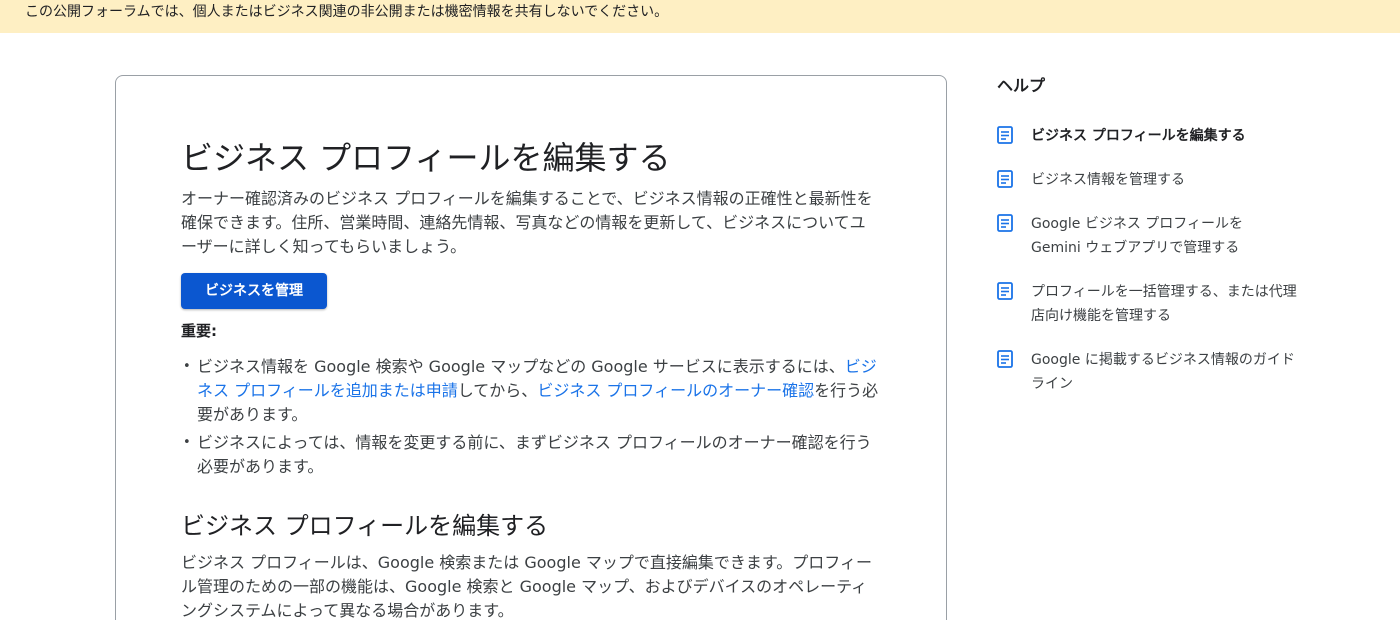 Image resolution: width=1400 pixels, height=620 pixels. What do you see at coordinates (426, 158) in the screenshot?
I see `page-title: ビジネス プロフィールを編集する` at bounding box center [426, 158].